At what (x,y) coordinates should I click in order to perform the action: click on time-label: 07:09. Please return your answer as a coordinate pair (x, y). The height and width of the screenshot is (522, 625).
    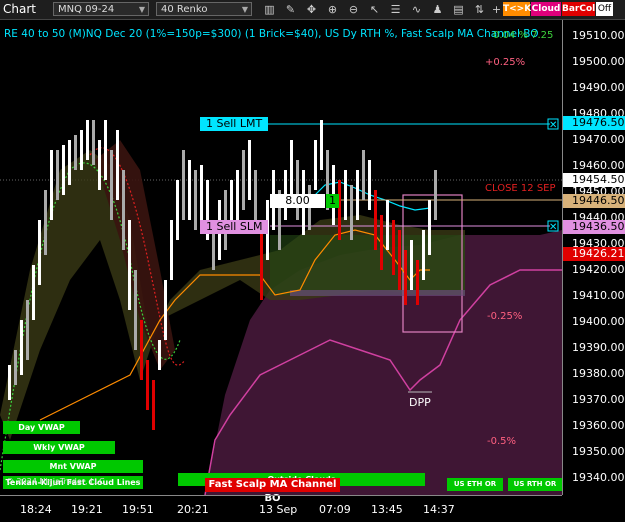
    Looking at the image, I should click on (335, 509).